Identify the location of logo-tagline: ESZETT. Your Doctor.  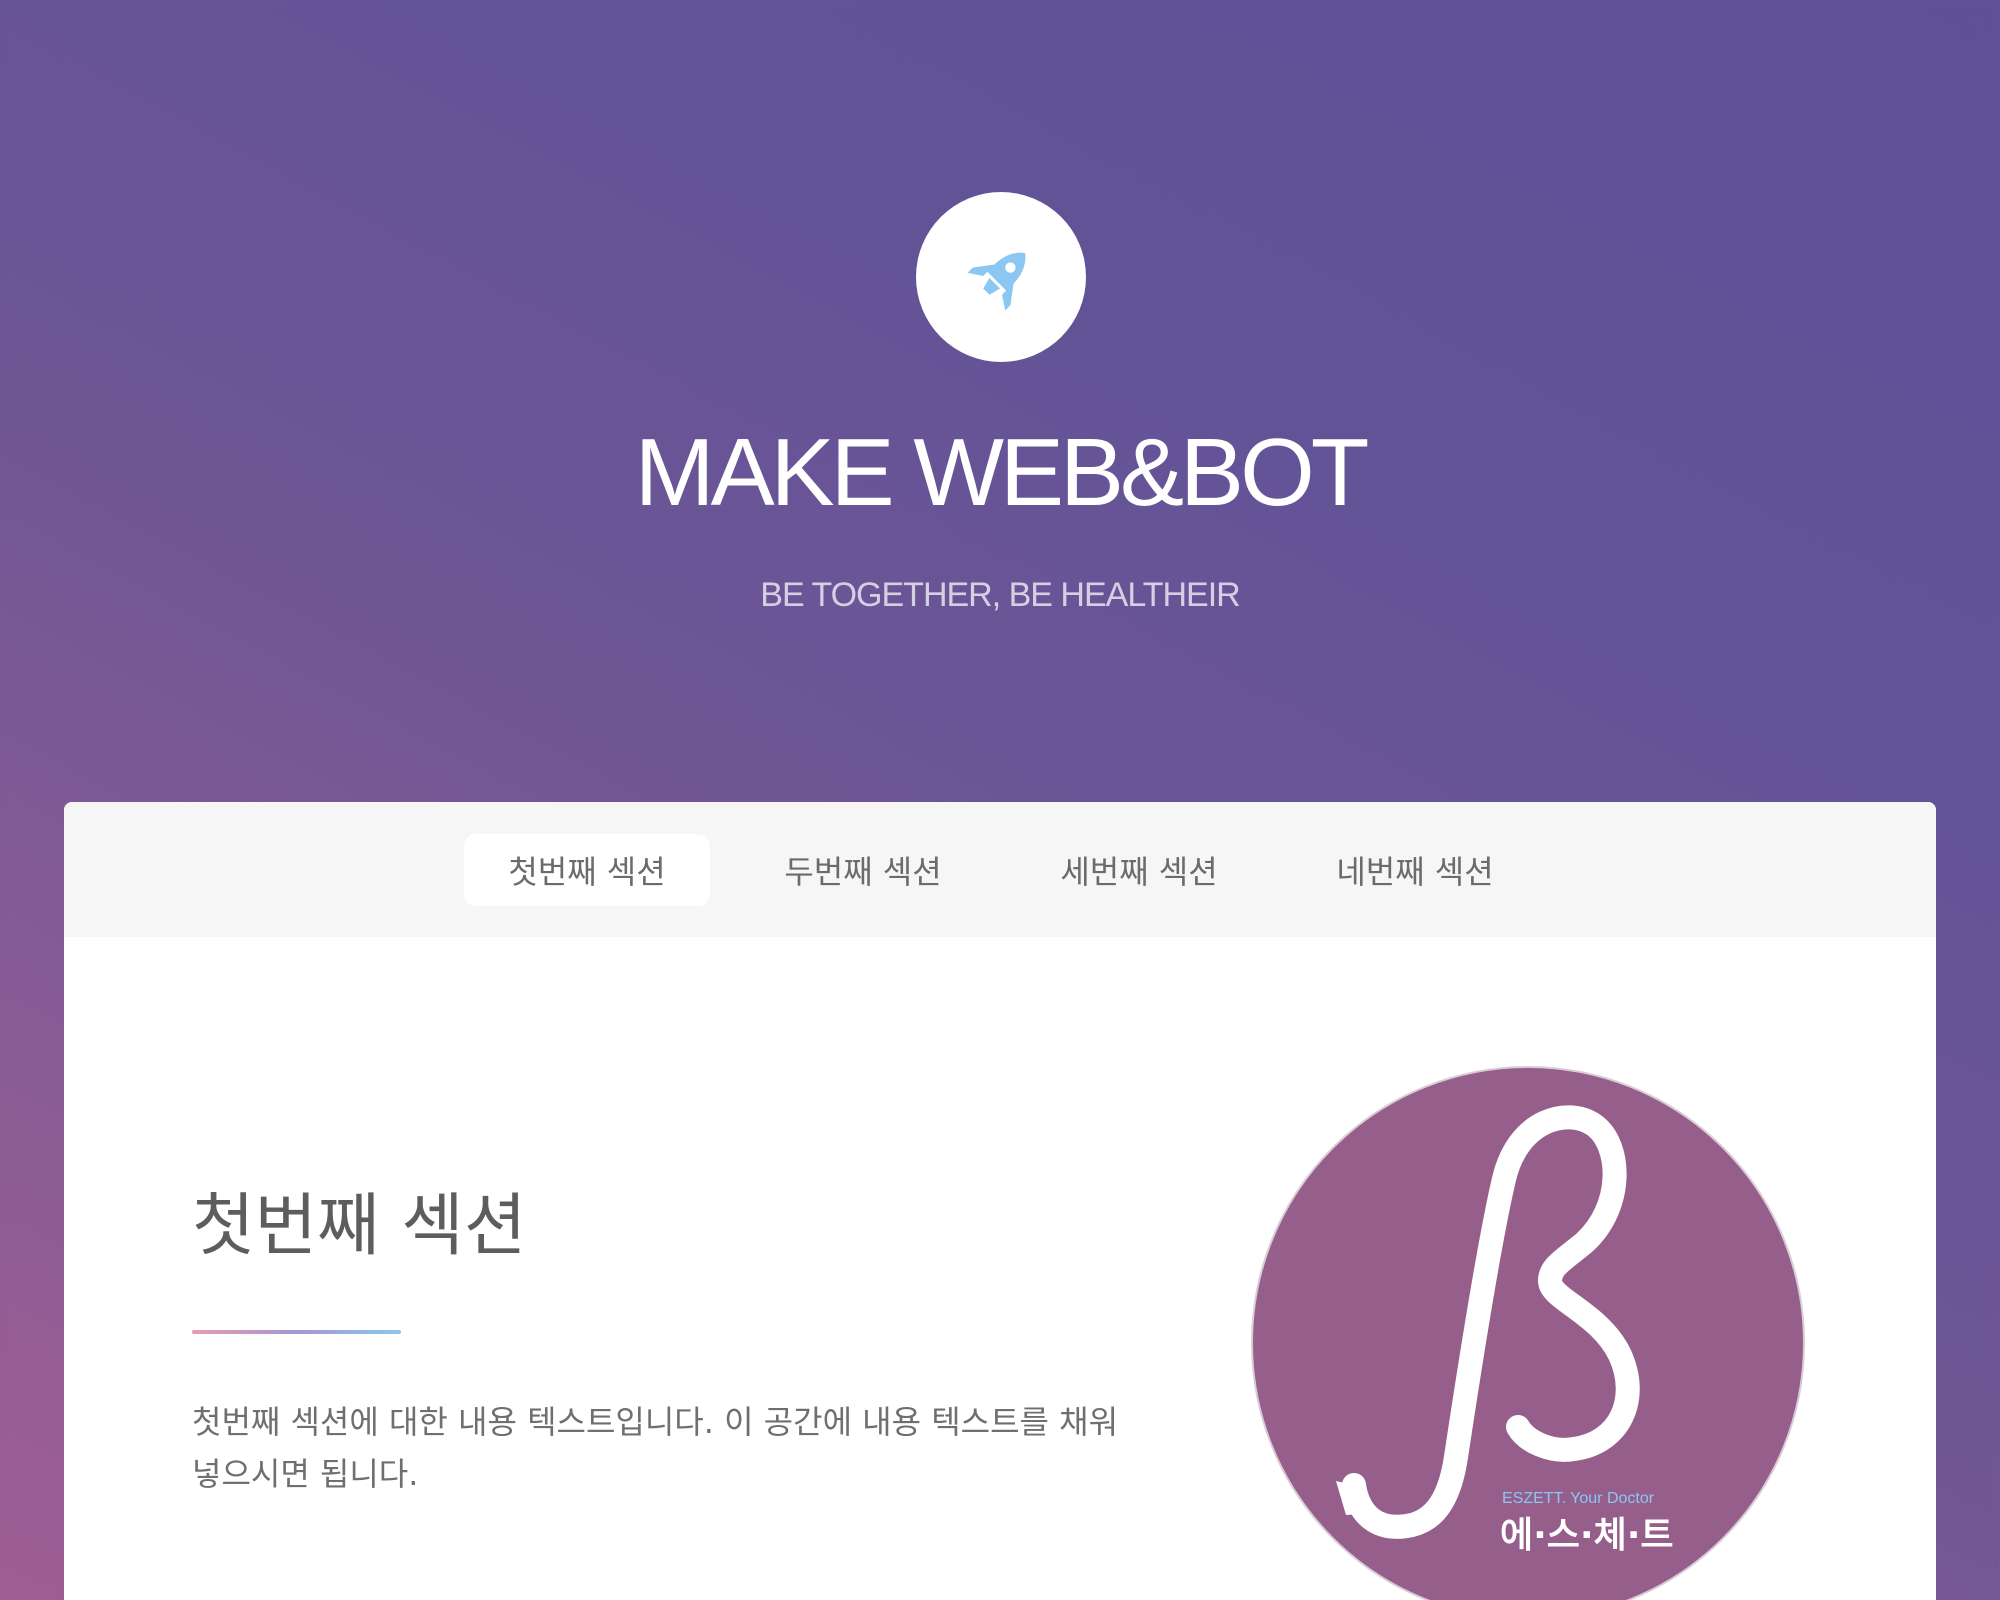
(1578, 1498).